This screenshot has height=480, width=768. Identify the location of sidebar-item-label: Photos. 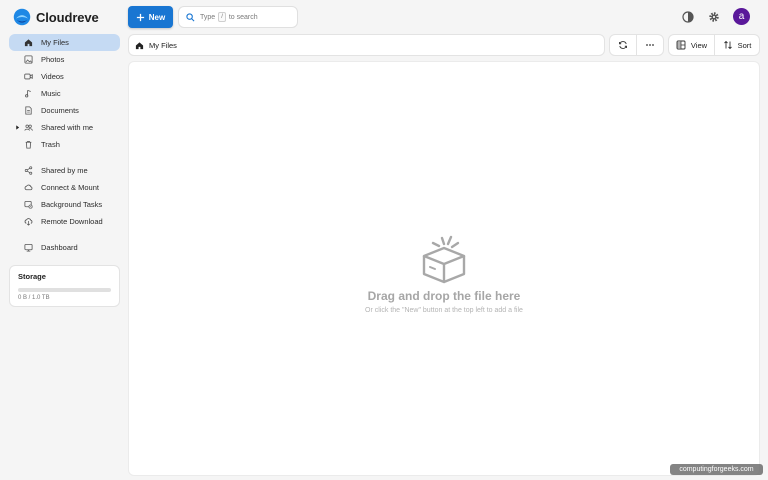
(53, 59).